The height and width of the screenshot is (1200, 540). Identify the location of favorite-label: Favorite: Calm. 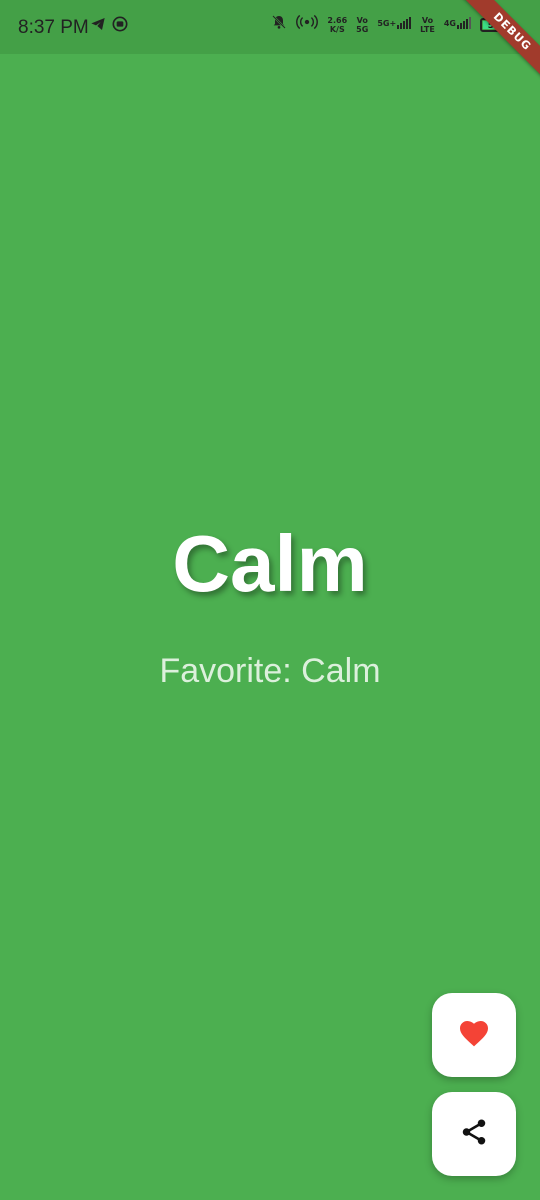
(270, 671).